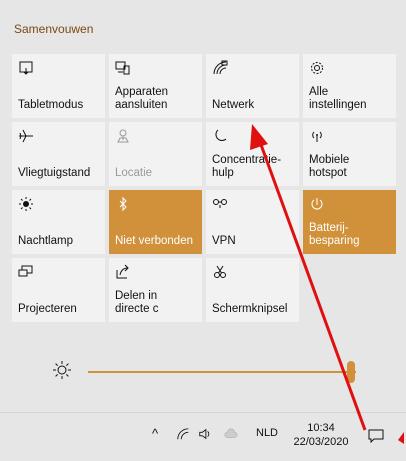  What do you see at coordinates (137, 302) in the screenshot?
I see `tile-label: Delen in directe c` at bounding box center [137, 302].